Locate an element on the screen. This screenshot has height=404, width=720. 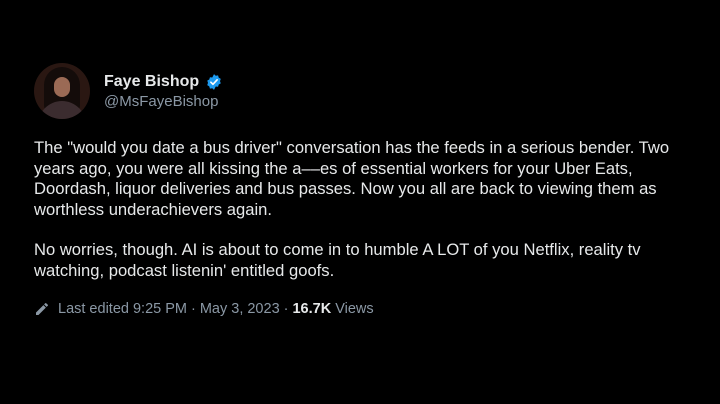
author-names: Faye Bishop @MsFayeBishop is located at coordinates (163, 91).